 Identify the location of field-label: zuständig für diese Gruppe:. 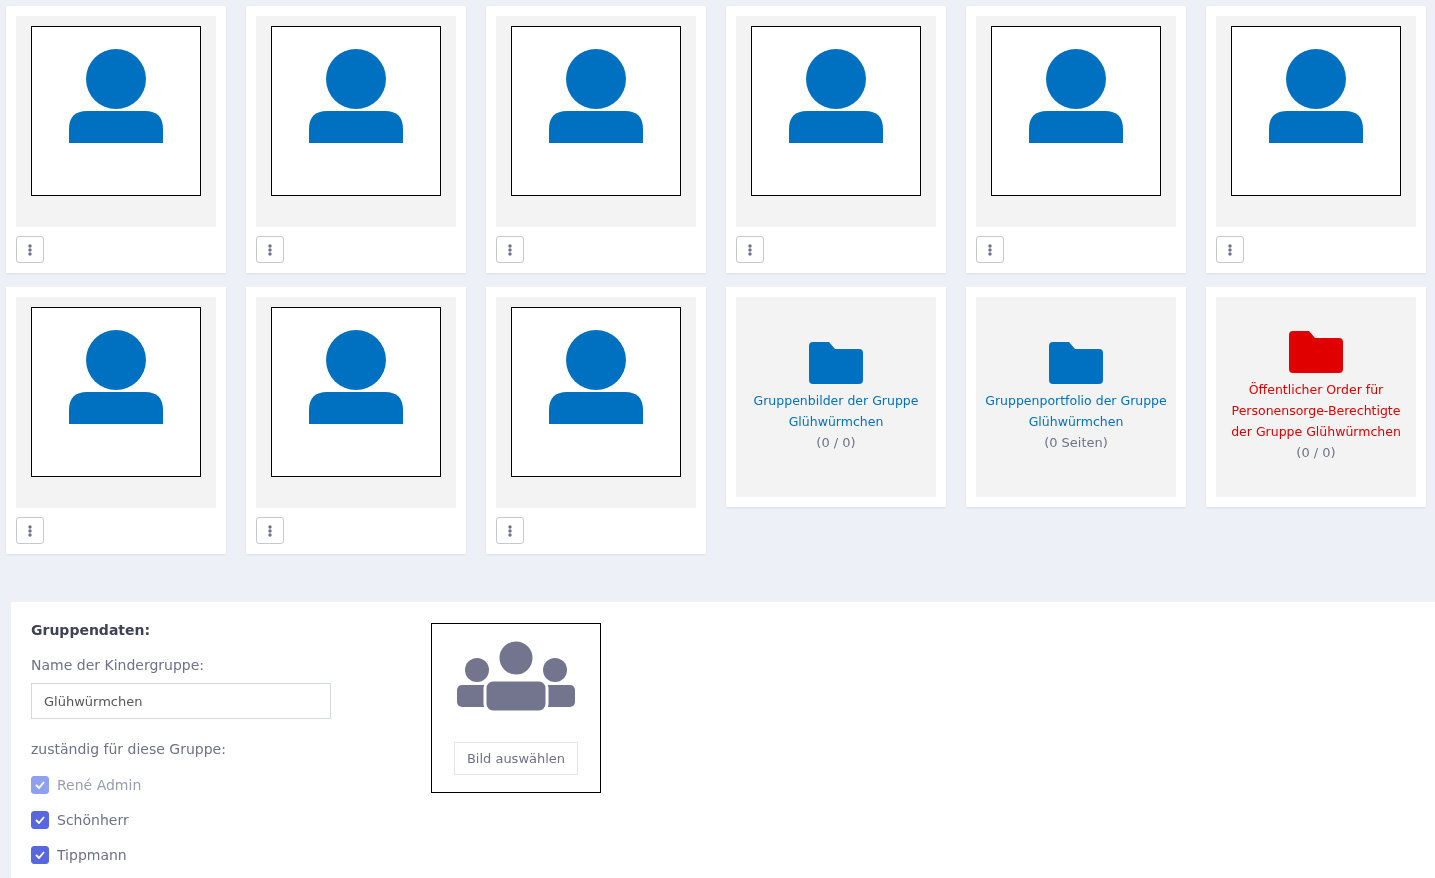
(129, 749).